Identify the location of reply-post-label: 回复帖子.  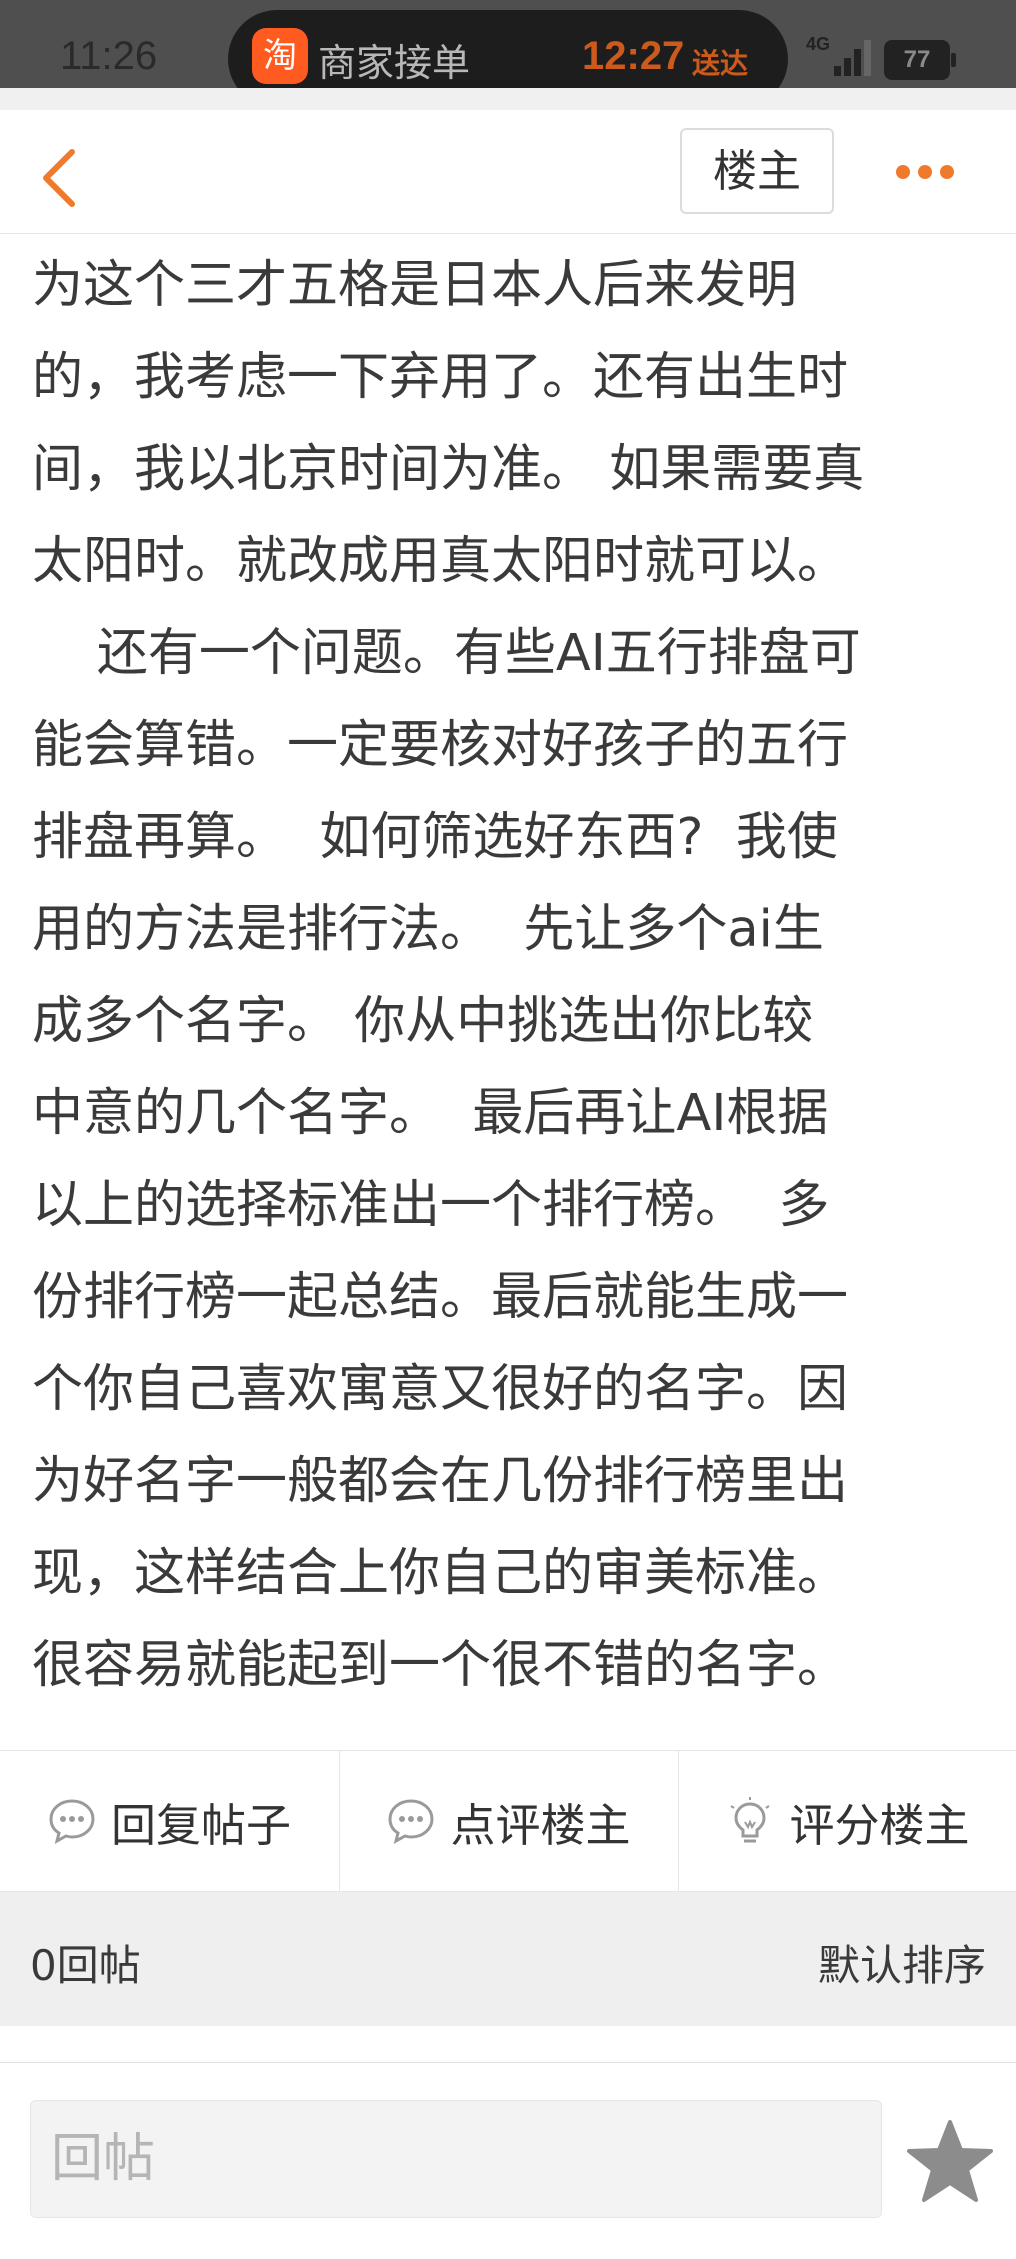
(200, 1825).